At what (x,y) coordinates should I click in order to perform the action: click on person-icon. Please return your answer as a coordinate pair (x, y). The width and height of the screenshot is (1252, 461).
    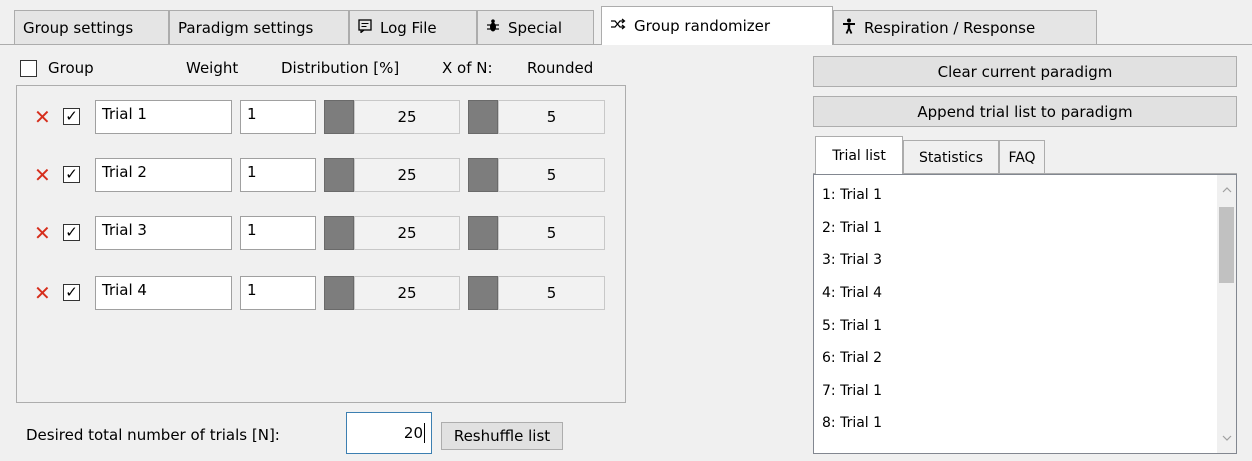
    Looking at the image, I should click on (849, 28).